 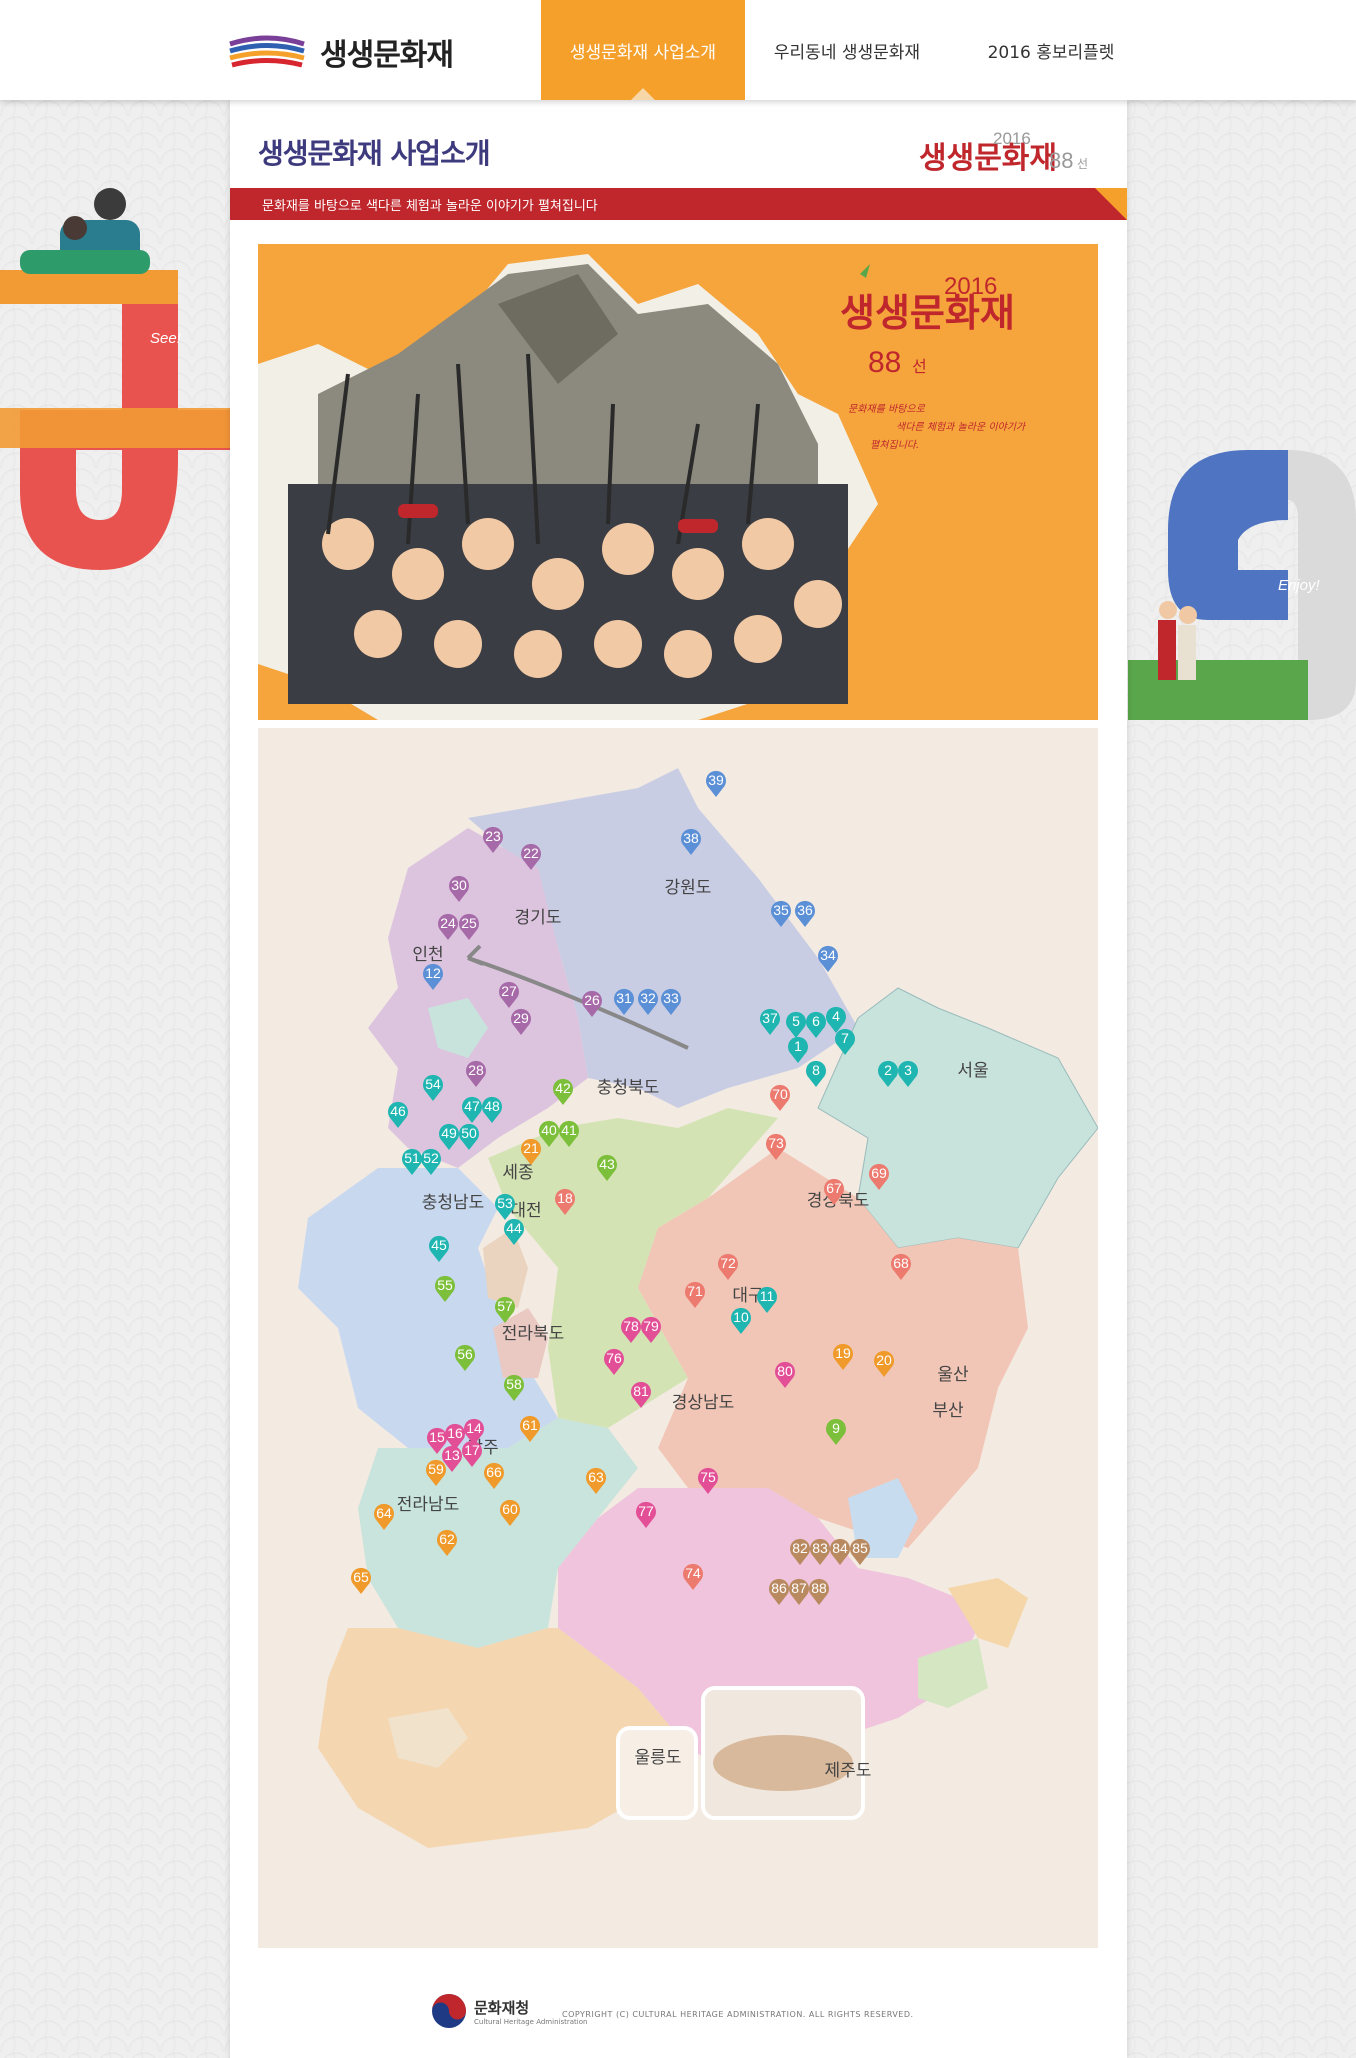 I want to click on logo-waves-icon, so click(x=267, y=51).